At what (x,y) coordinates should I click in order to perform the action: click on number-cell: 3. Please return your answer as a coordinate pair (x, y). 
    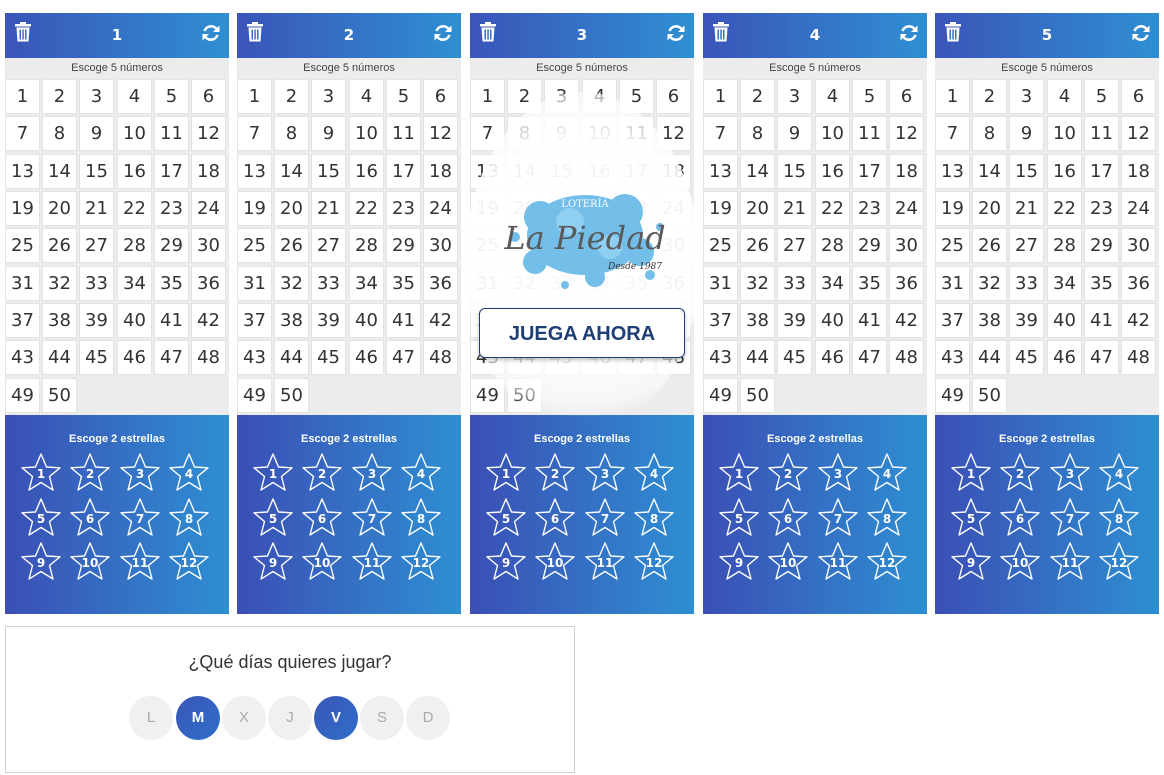
    Looking at the image, I should click on (328, 96).